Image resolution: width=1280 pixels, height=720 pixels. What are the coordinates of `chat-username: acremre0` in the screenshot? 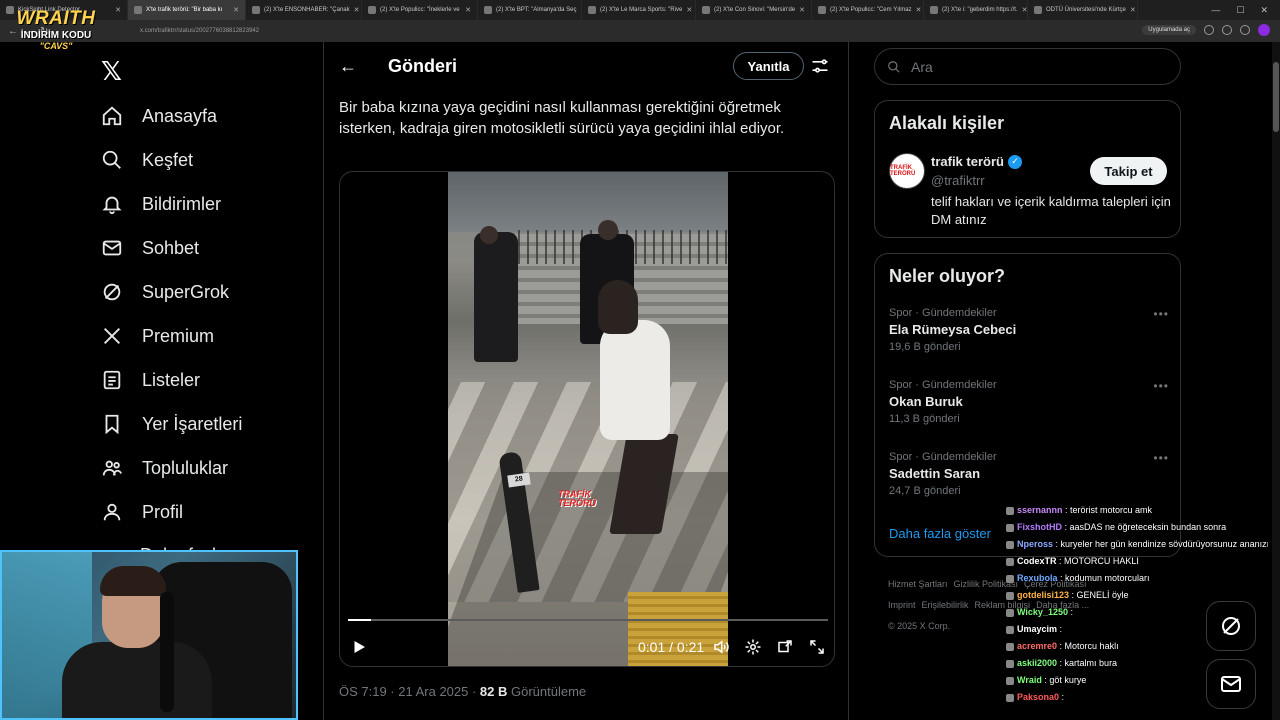 It's located at (1037, 646).